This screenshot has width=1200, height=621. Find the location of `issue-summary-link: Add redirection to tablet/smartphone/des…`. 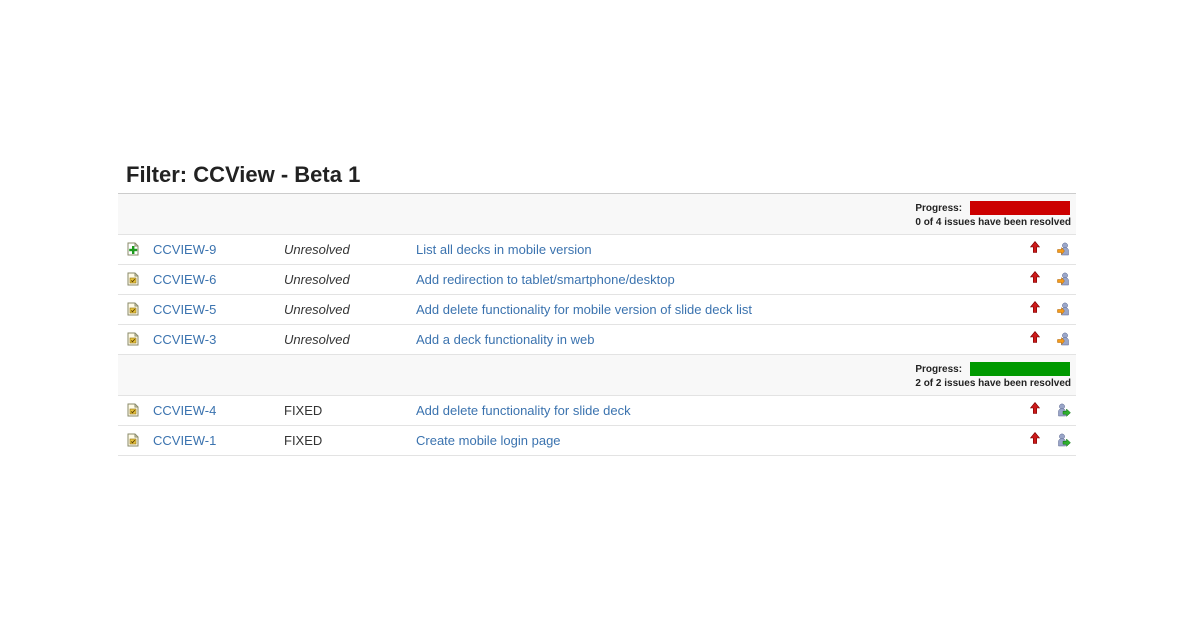

issue-summary-link: Add redirection to tablet/smartphone/des… is located at coordinates (545, 279).